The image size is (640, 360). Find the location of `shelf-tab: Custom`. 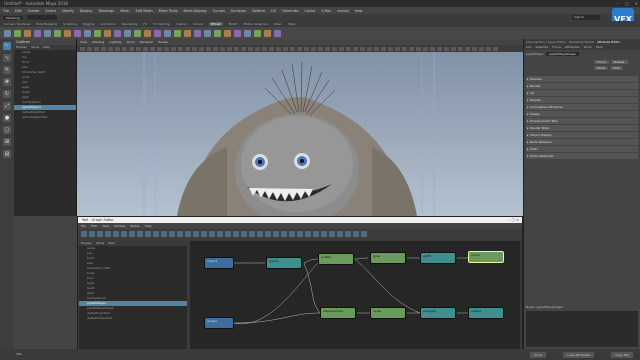

shelf-tab: Custom is located at coordinates (182, 24).